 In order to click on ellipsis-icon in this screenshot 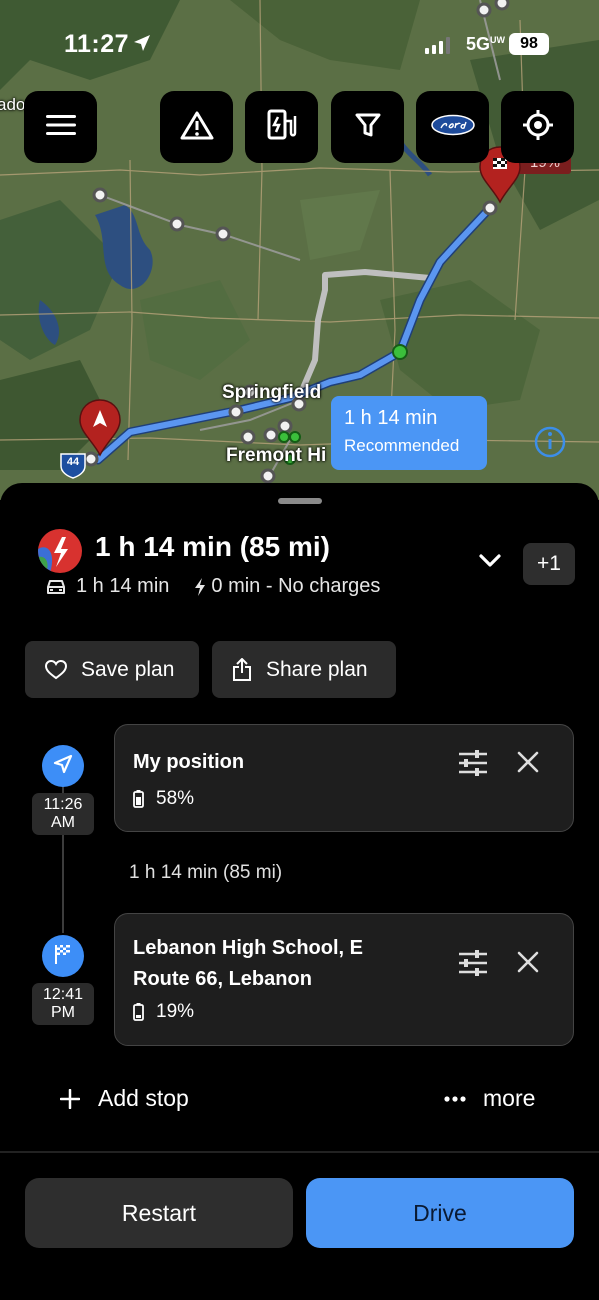, I will do `click(455, 1098)`.